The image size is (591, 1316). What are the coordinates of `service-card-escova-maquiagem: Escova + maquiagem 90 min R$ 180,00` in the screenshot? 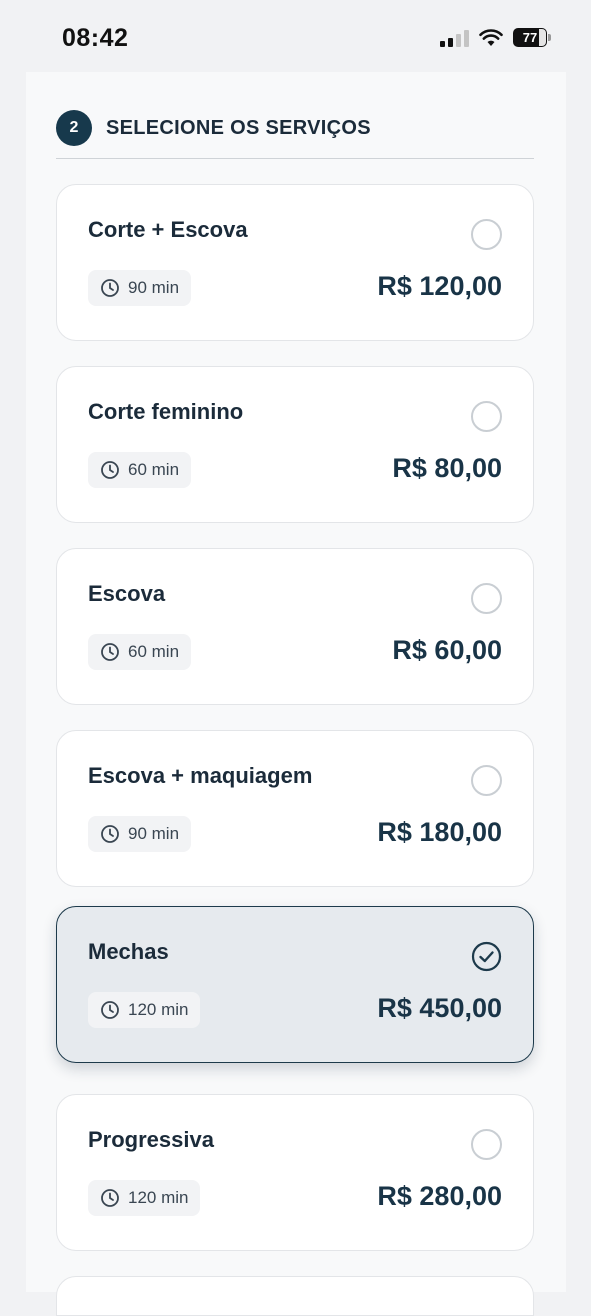 It's located at (295, 808).